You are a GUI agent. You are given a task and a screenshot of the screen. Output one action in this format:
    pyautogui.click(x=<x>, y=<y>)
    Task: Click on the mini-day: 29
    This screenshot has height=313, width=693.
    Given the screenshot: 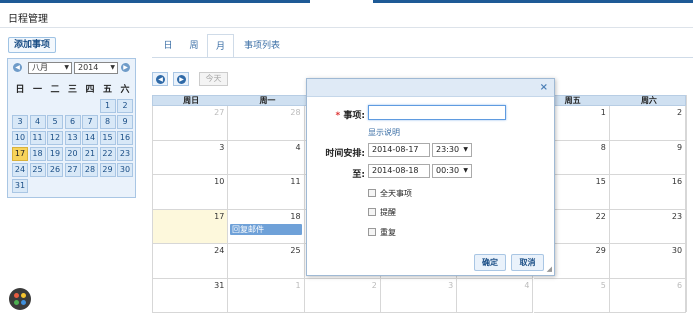 What is the action you would take?
    pyautogui.click(x=108, y=170)
    